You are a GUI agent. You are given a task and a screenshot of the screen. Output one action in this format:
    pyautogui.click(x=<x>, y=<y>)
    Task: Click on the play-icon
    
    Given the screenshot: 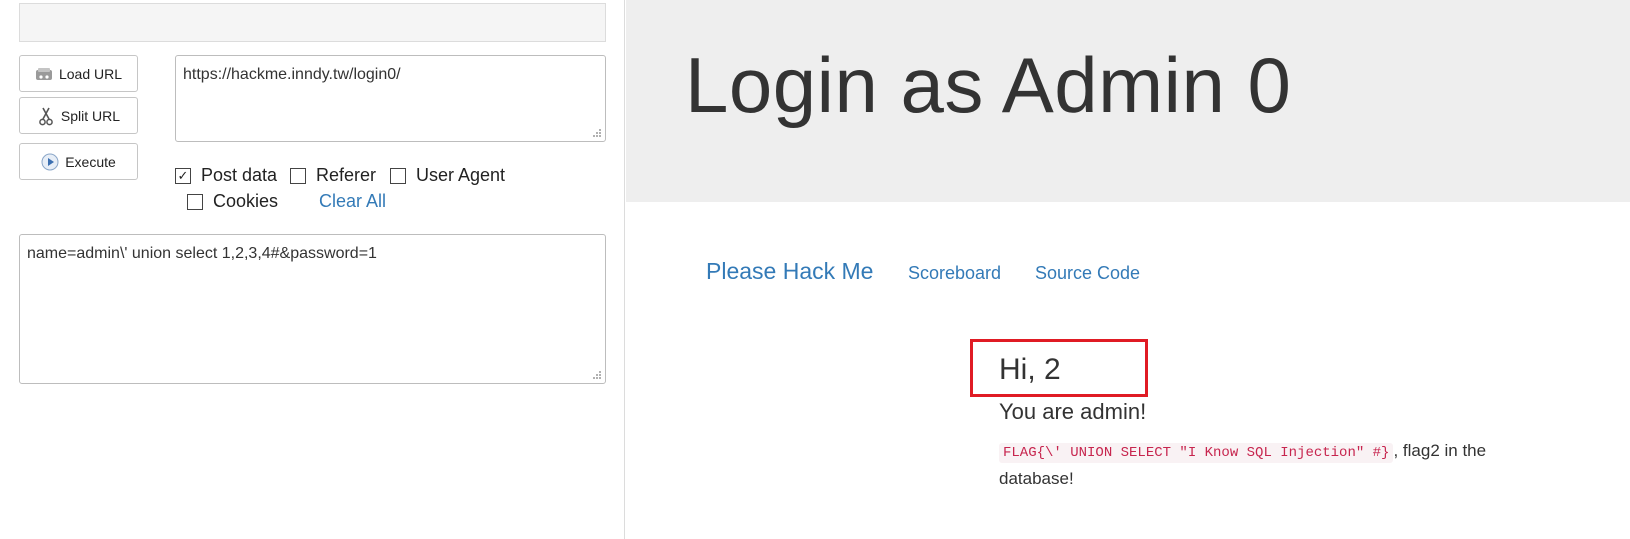 What is the action you would take?
    pyautogui.click(x=50, y=162)
    